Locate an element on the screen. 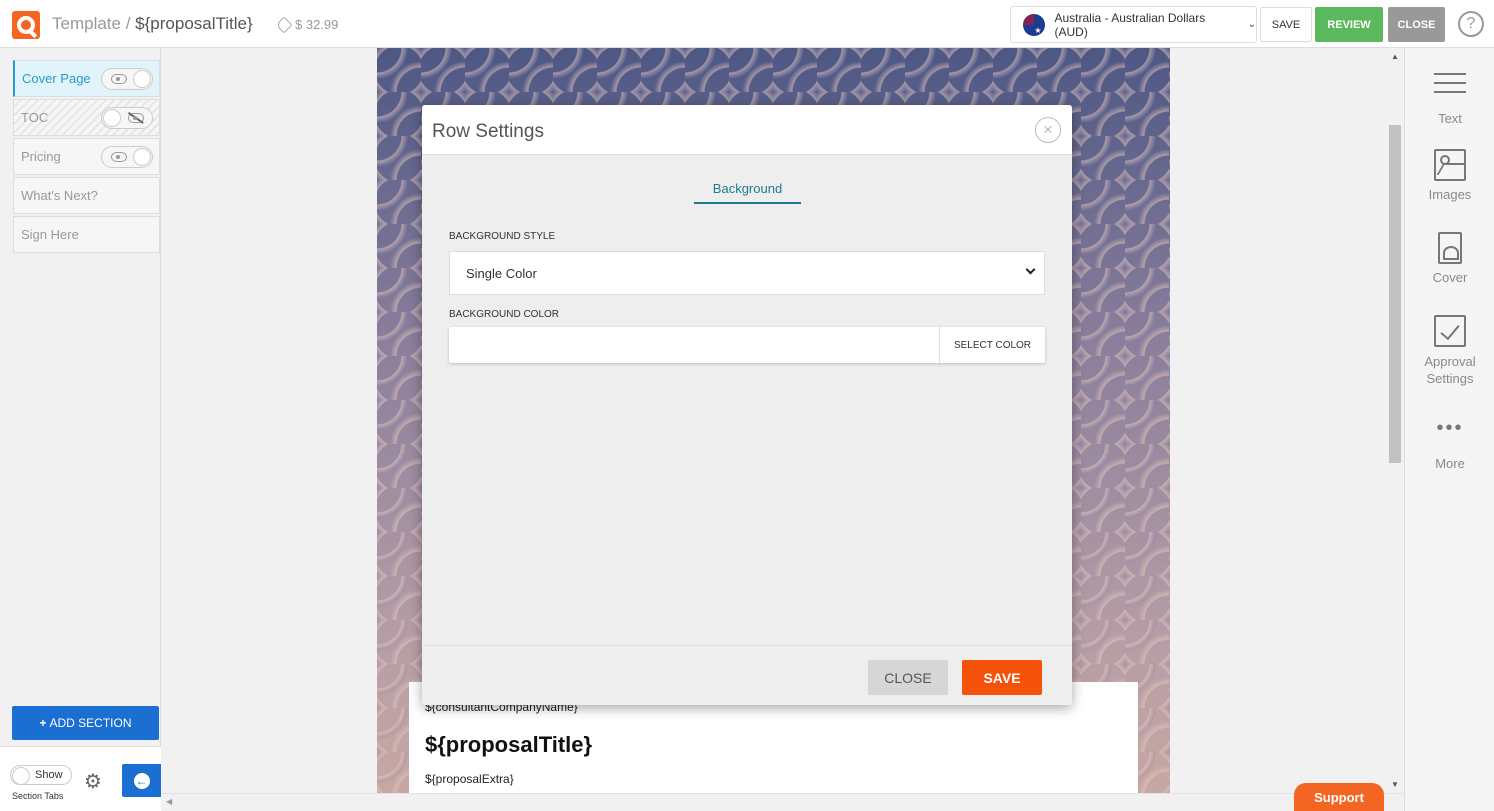 The width and height of the screenshot is (1494, 811). background-color-label: BACKGROUND COLOR is located at coordinates (504, 314).